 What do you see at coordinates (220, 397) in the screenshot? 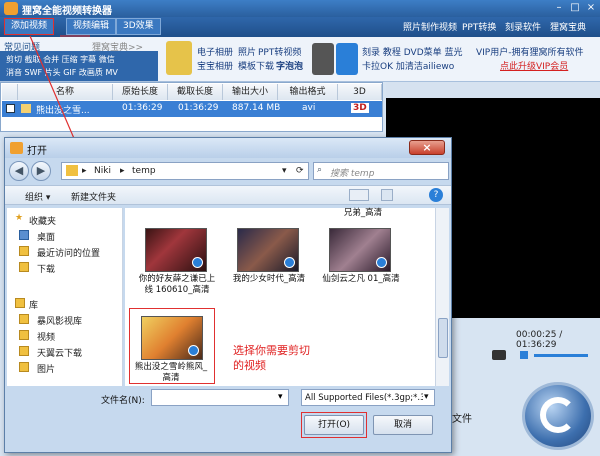
I see `filename-input: ▾` at bounding box center [220, 397].